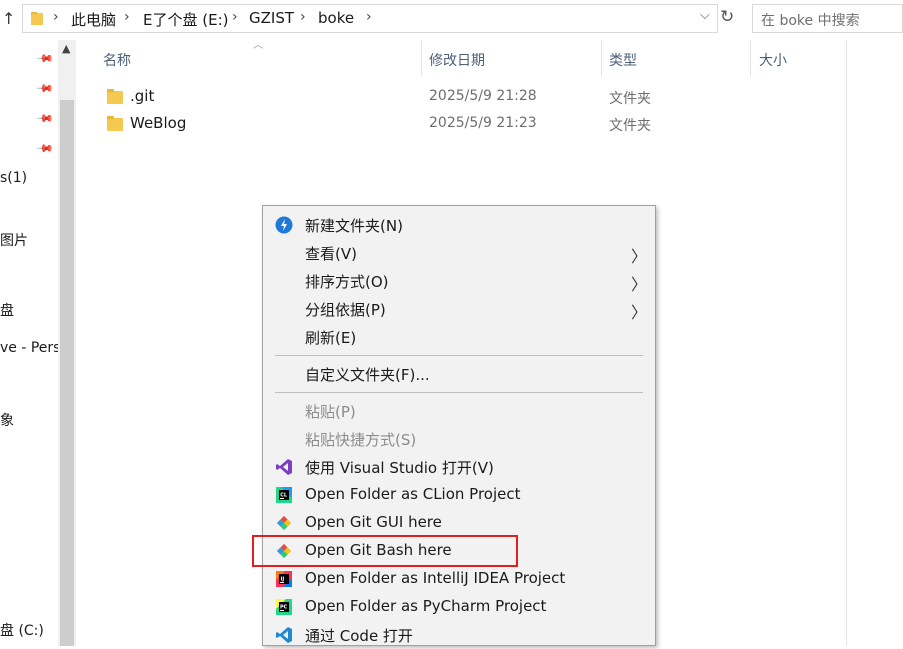 This screenshot has height=649, width=903. I want to click on file-name: .git, so click(142, 96).